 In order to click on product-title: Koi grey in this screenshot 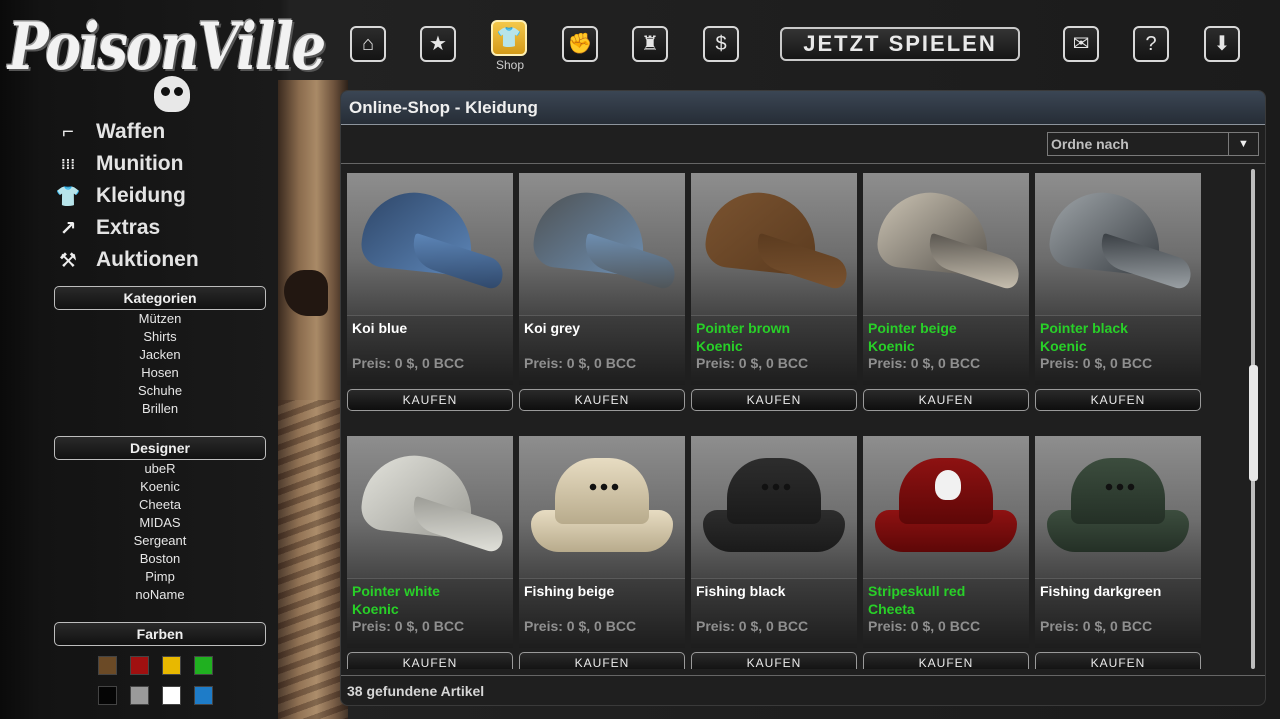, I will do `click(552, 328)`.